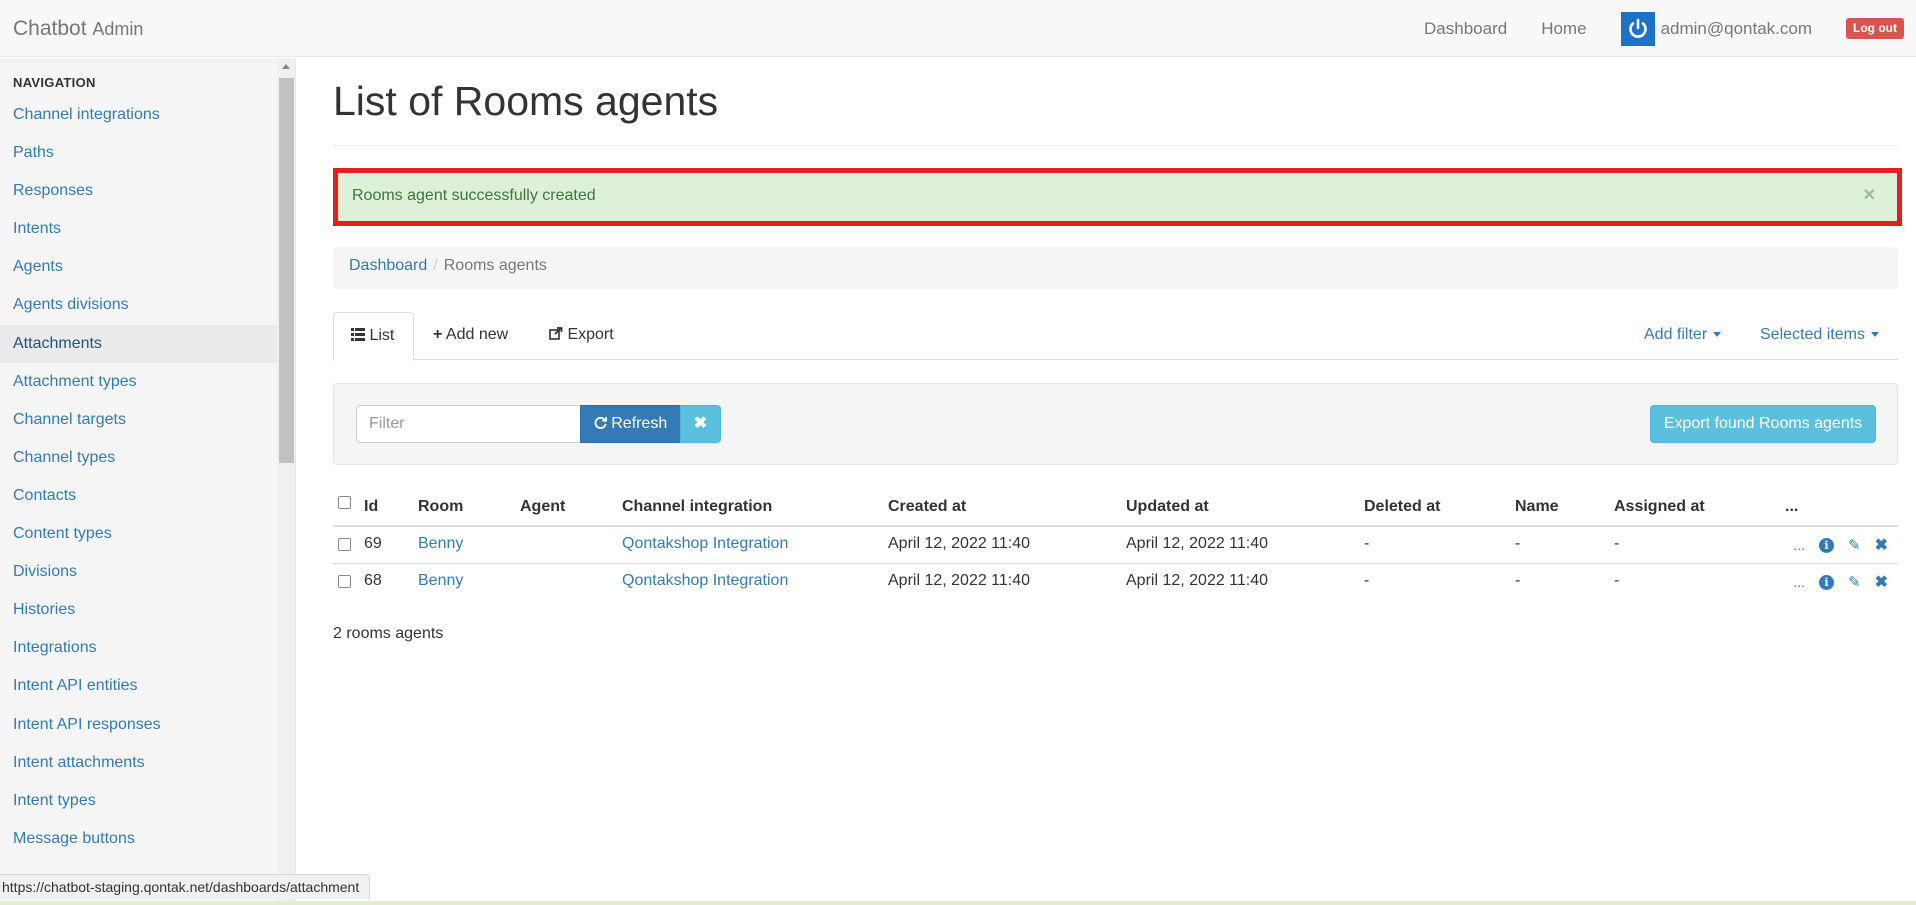 The image size is (1916, 905). Describe the element at coordinates (360, 335) in the screenshot. I see `list-icon` at that location.